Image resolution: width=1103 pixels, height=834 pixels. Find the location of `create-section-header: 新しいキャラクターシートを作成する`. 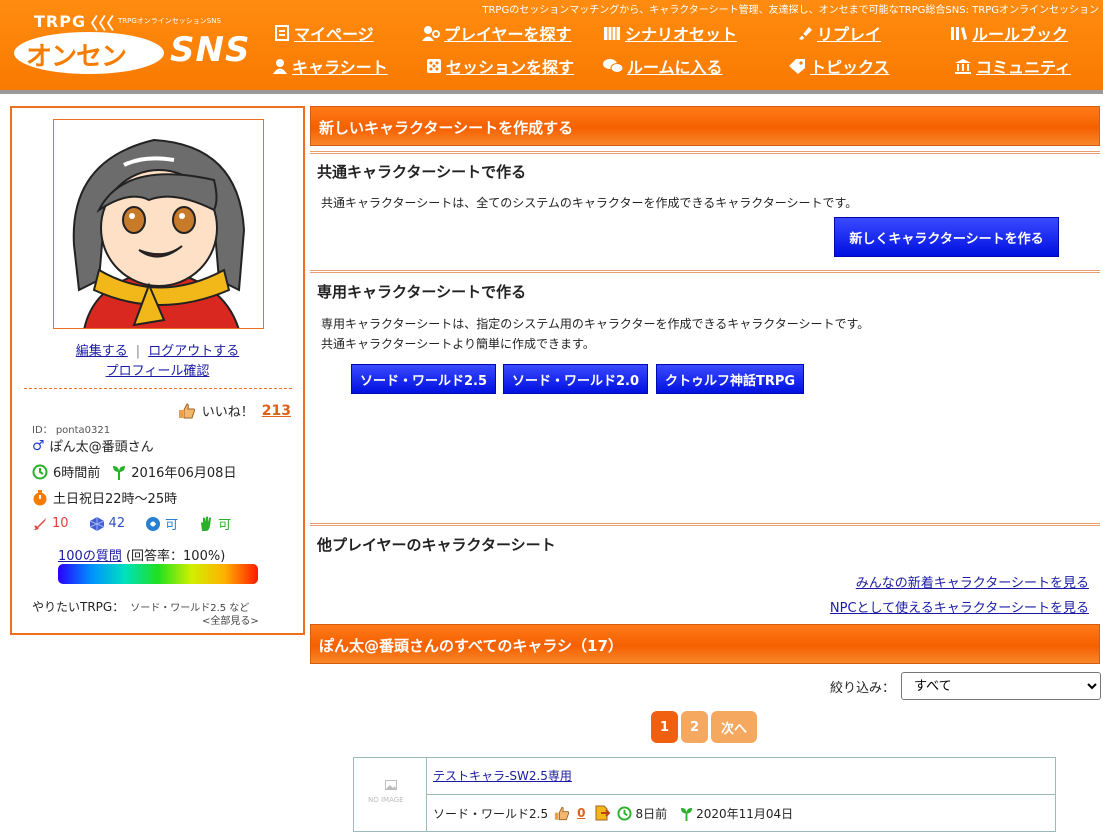

create-section-header: 新しいキャラクターシートを作成する is located at coordinates (705, 126).